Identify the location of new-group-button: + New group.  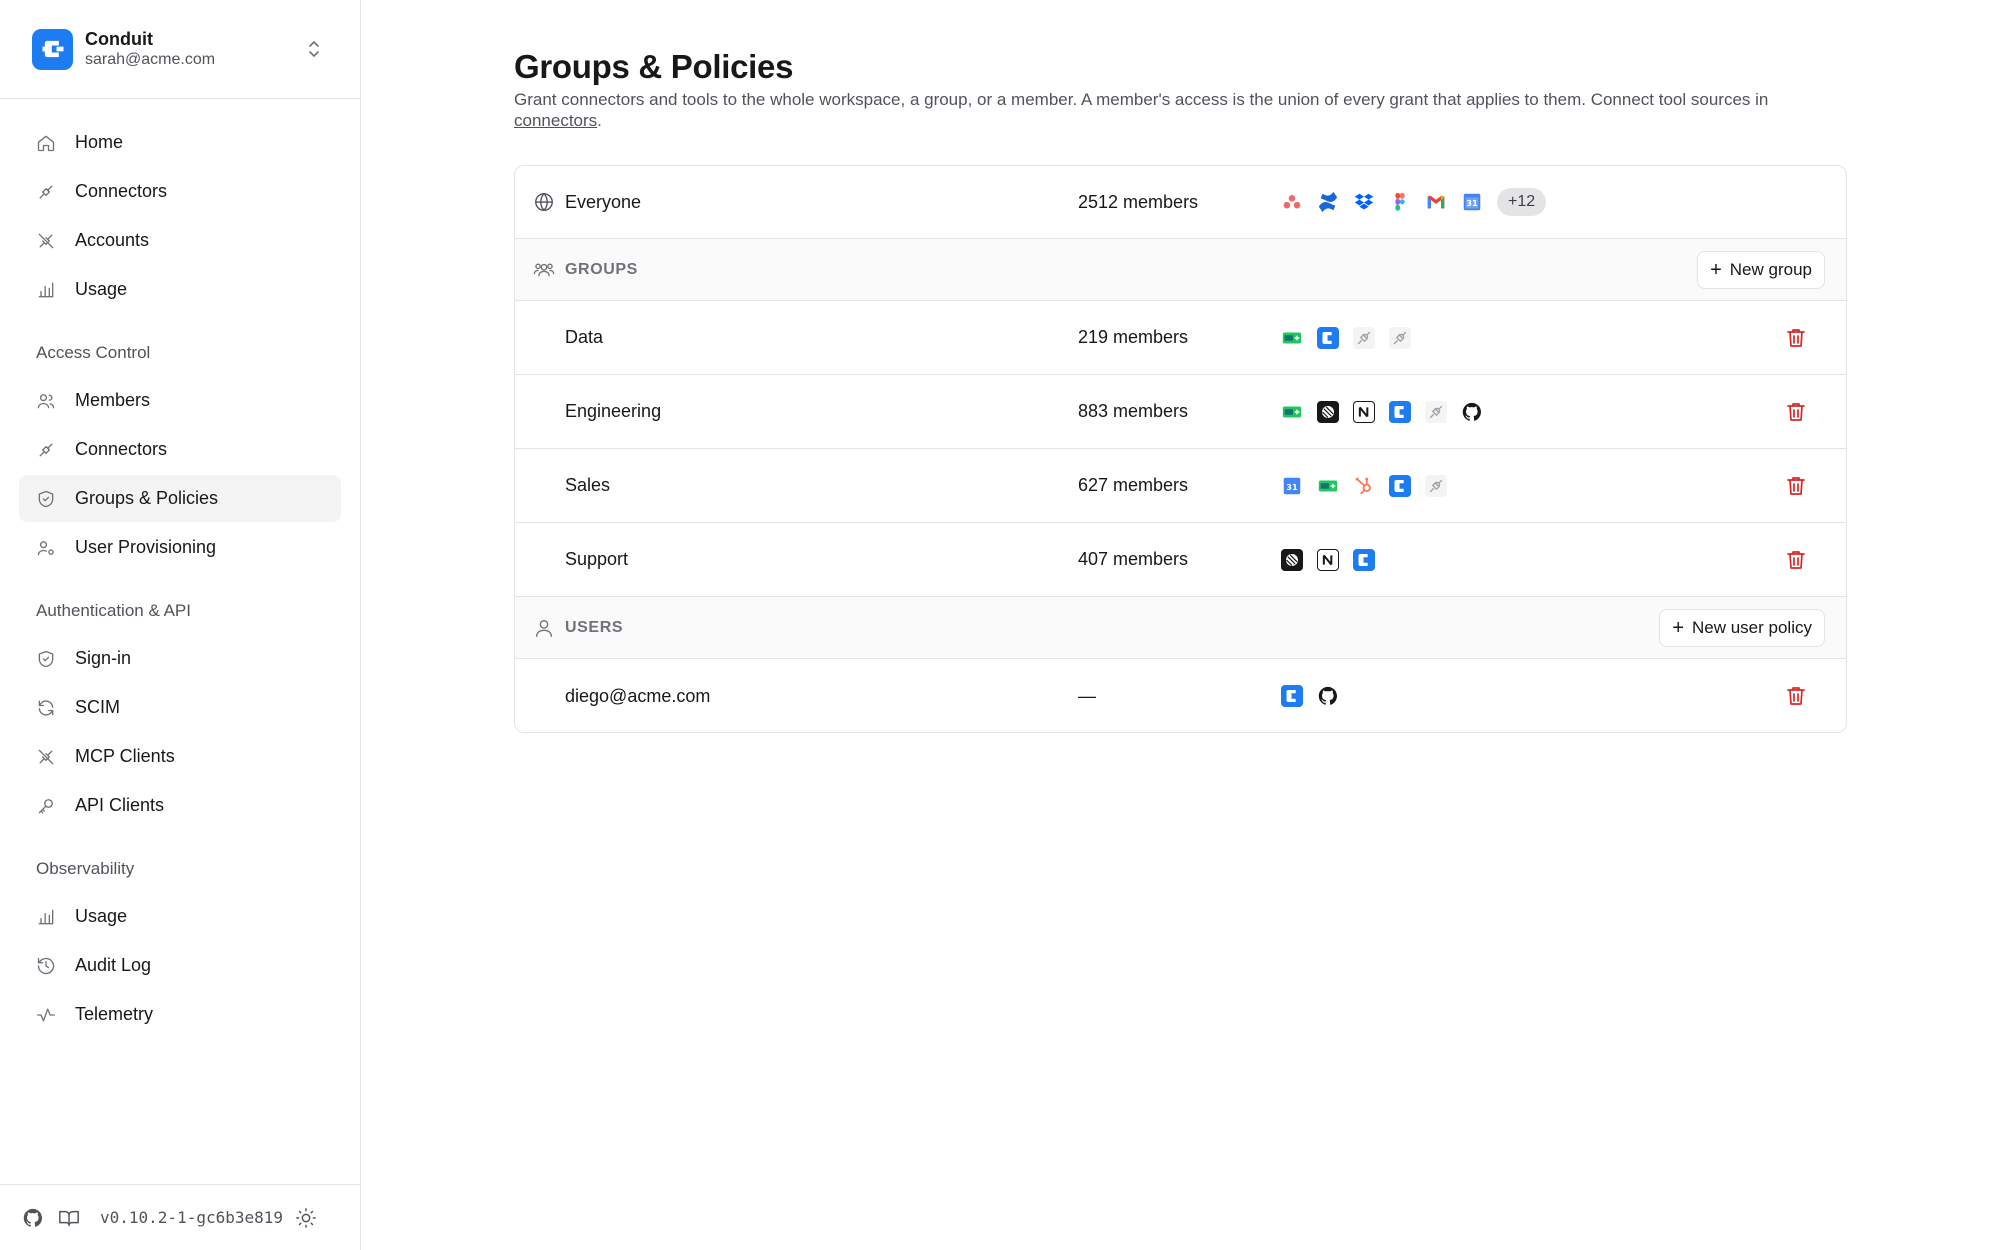
(1761, 269).